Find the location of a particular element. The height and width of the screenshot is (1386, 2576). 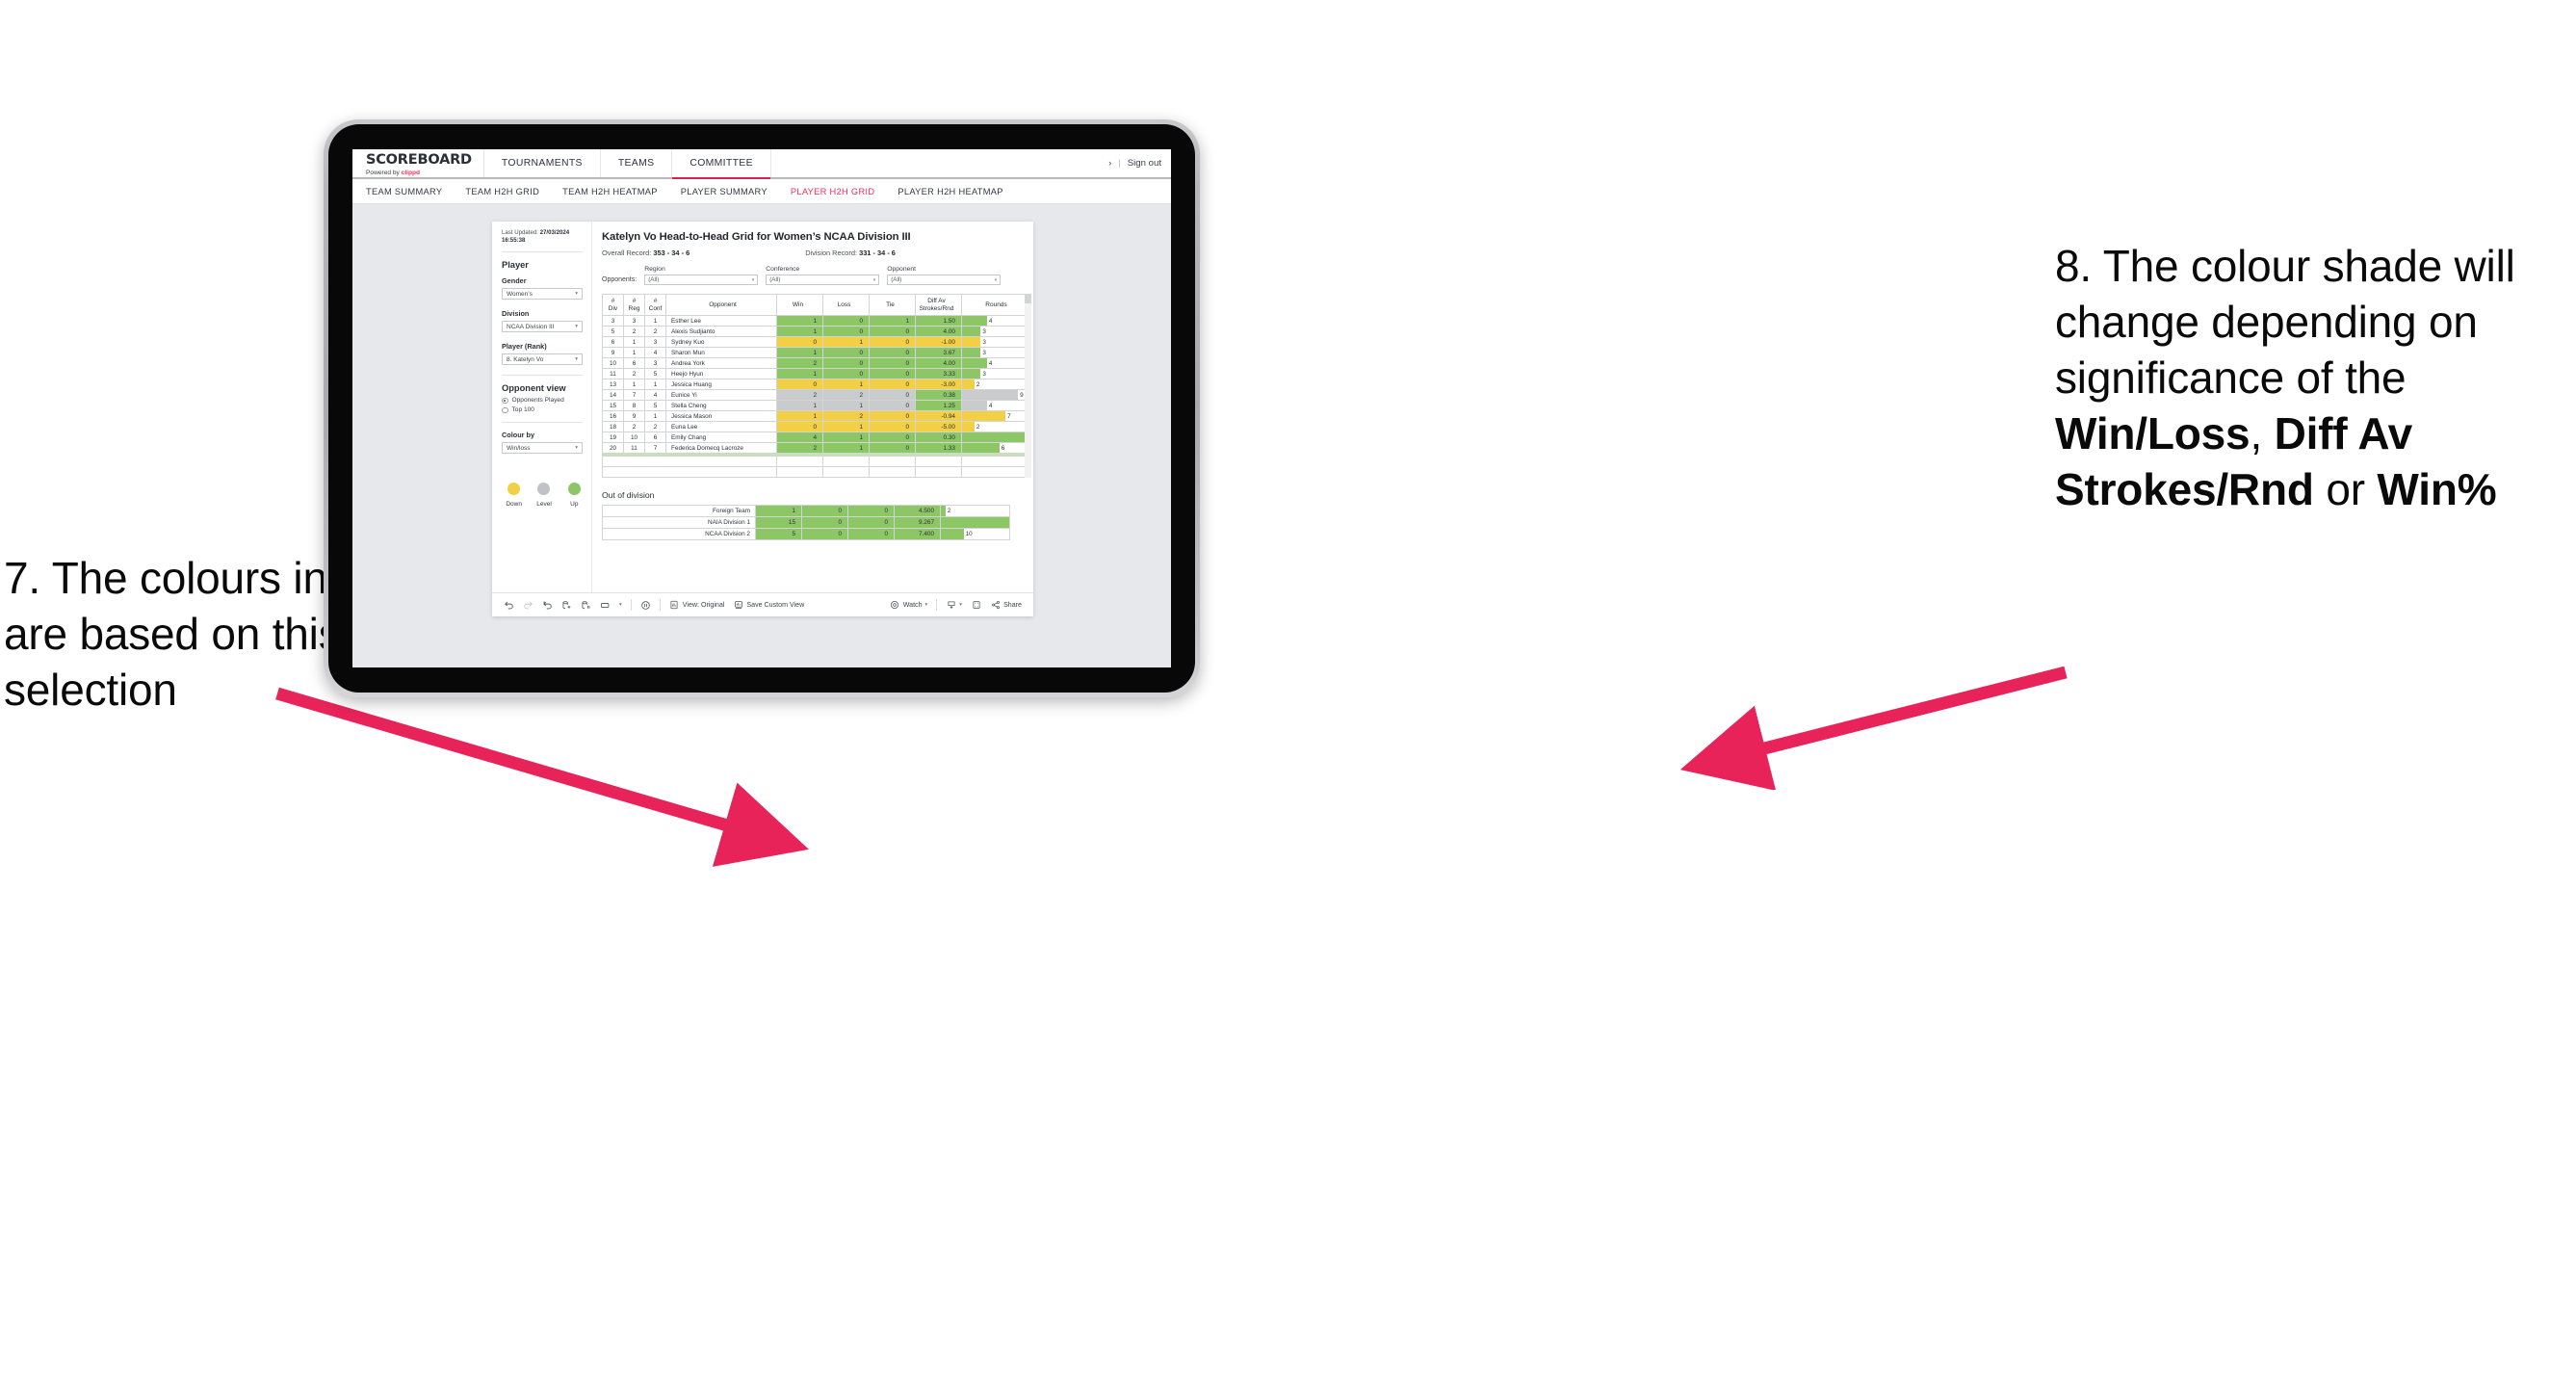

table-bottom-edge is located at coordinates (816, 472).